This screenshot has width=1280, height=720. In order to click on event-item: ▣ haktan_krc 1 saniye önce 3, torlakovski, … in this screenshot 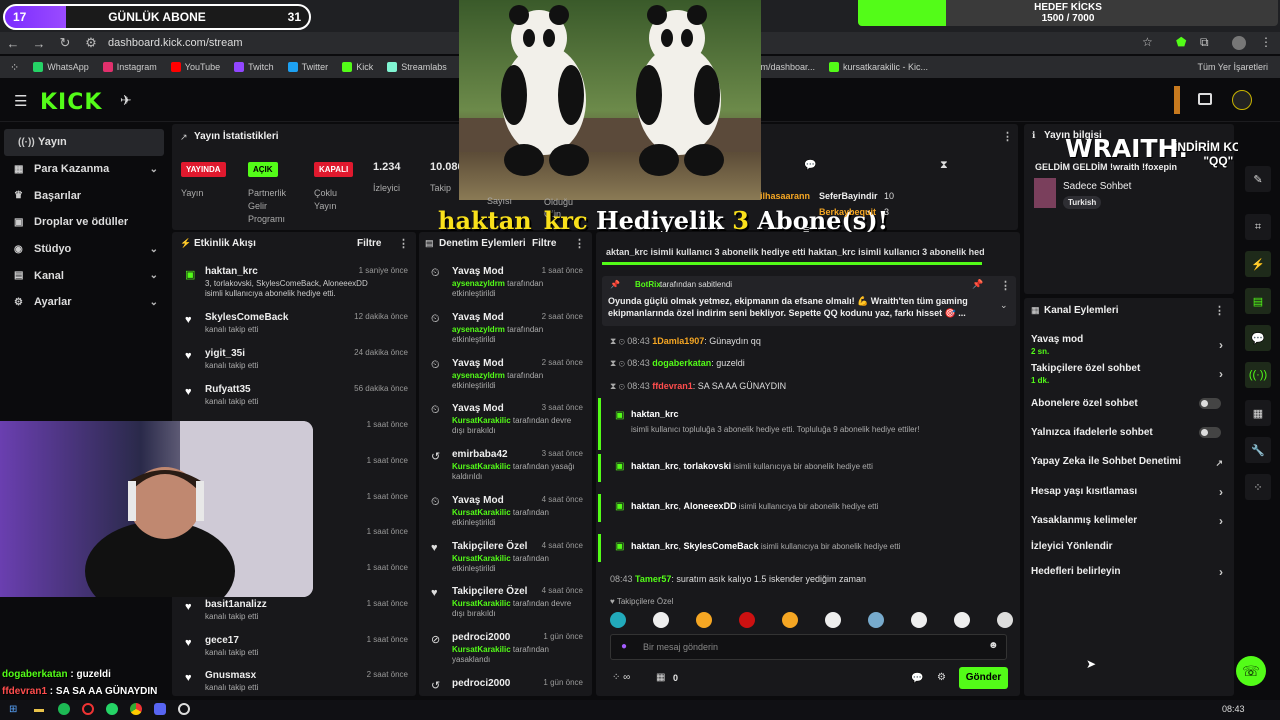, I will do `click(295, 282)`.